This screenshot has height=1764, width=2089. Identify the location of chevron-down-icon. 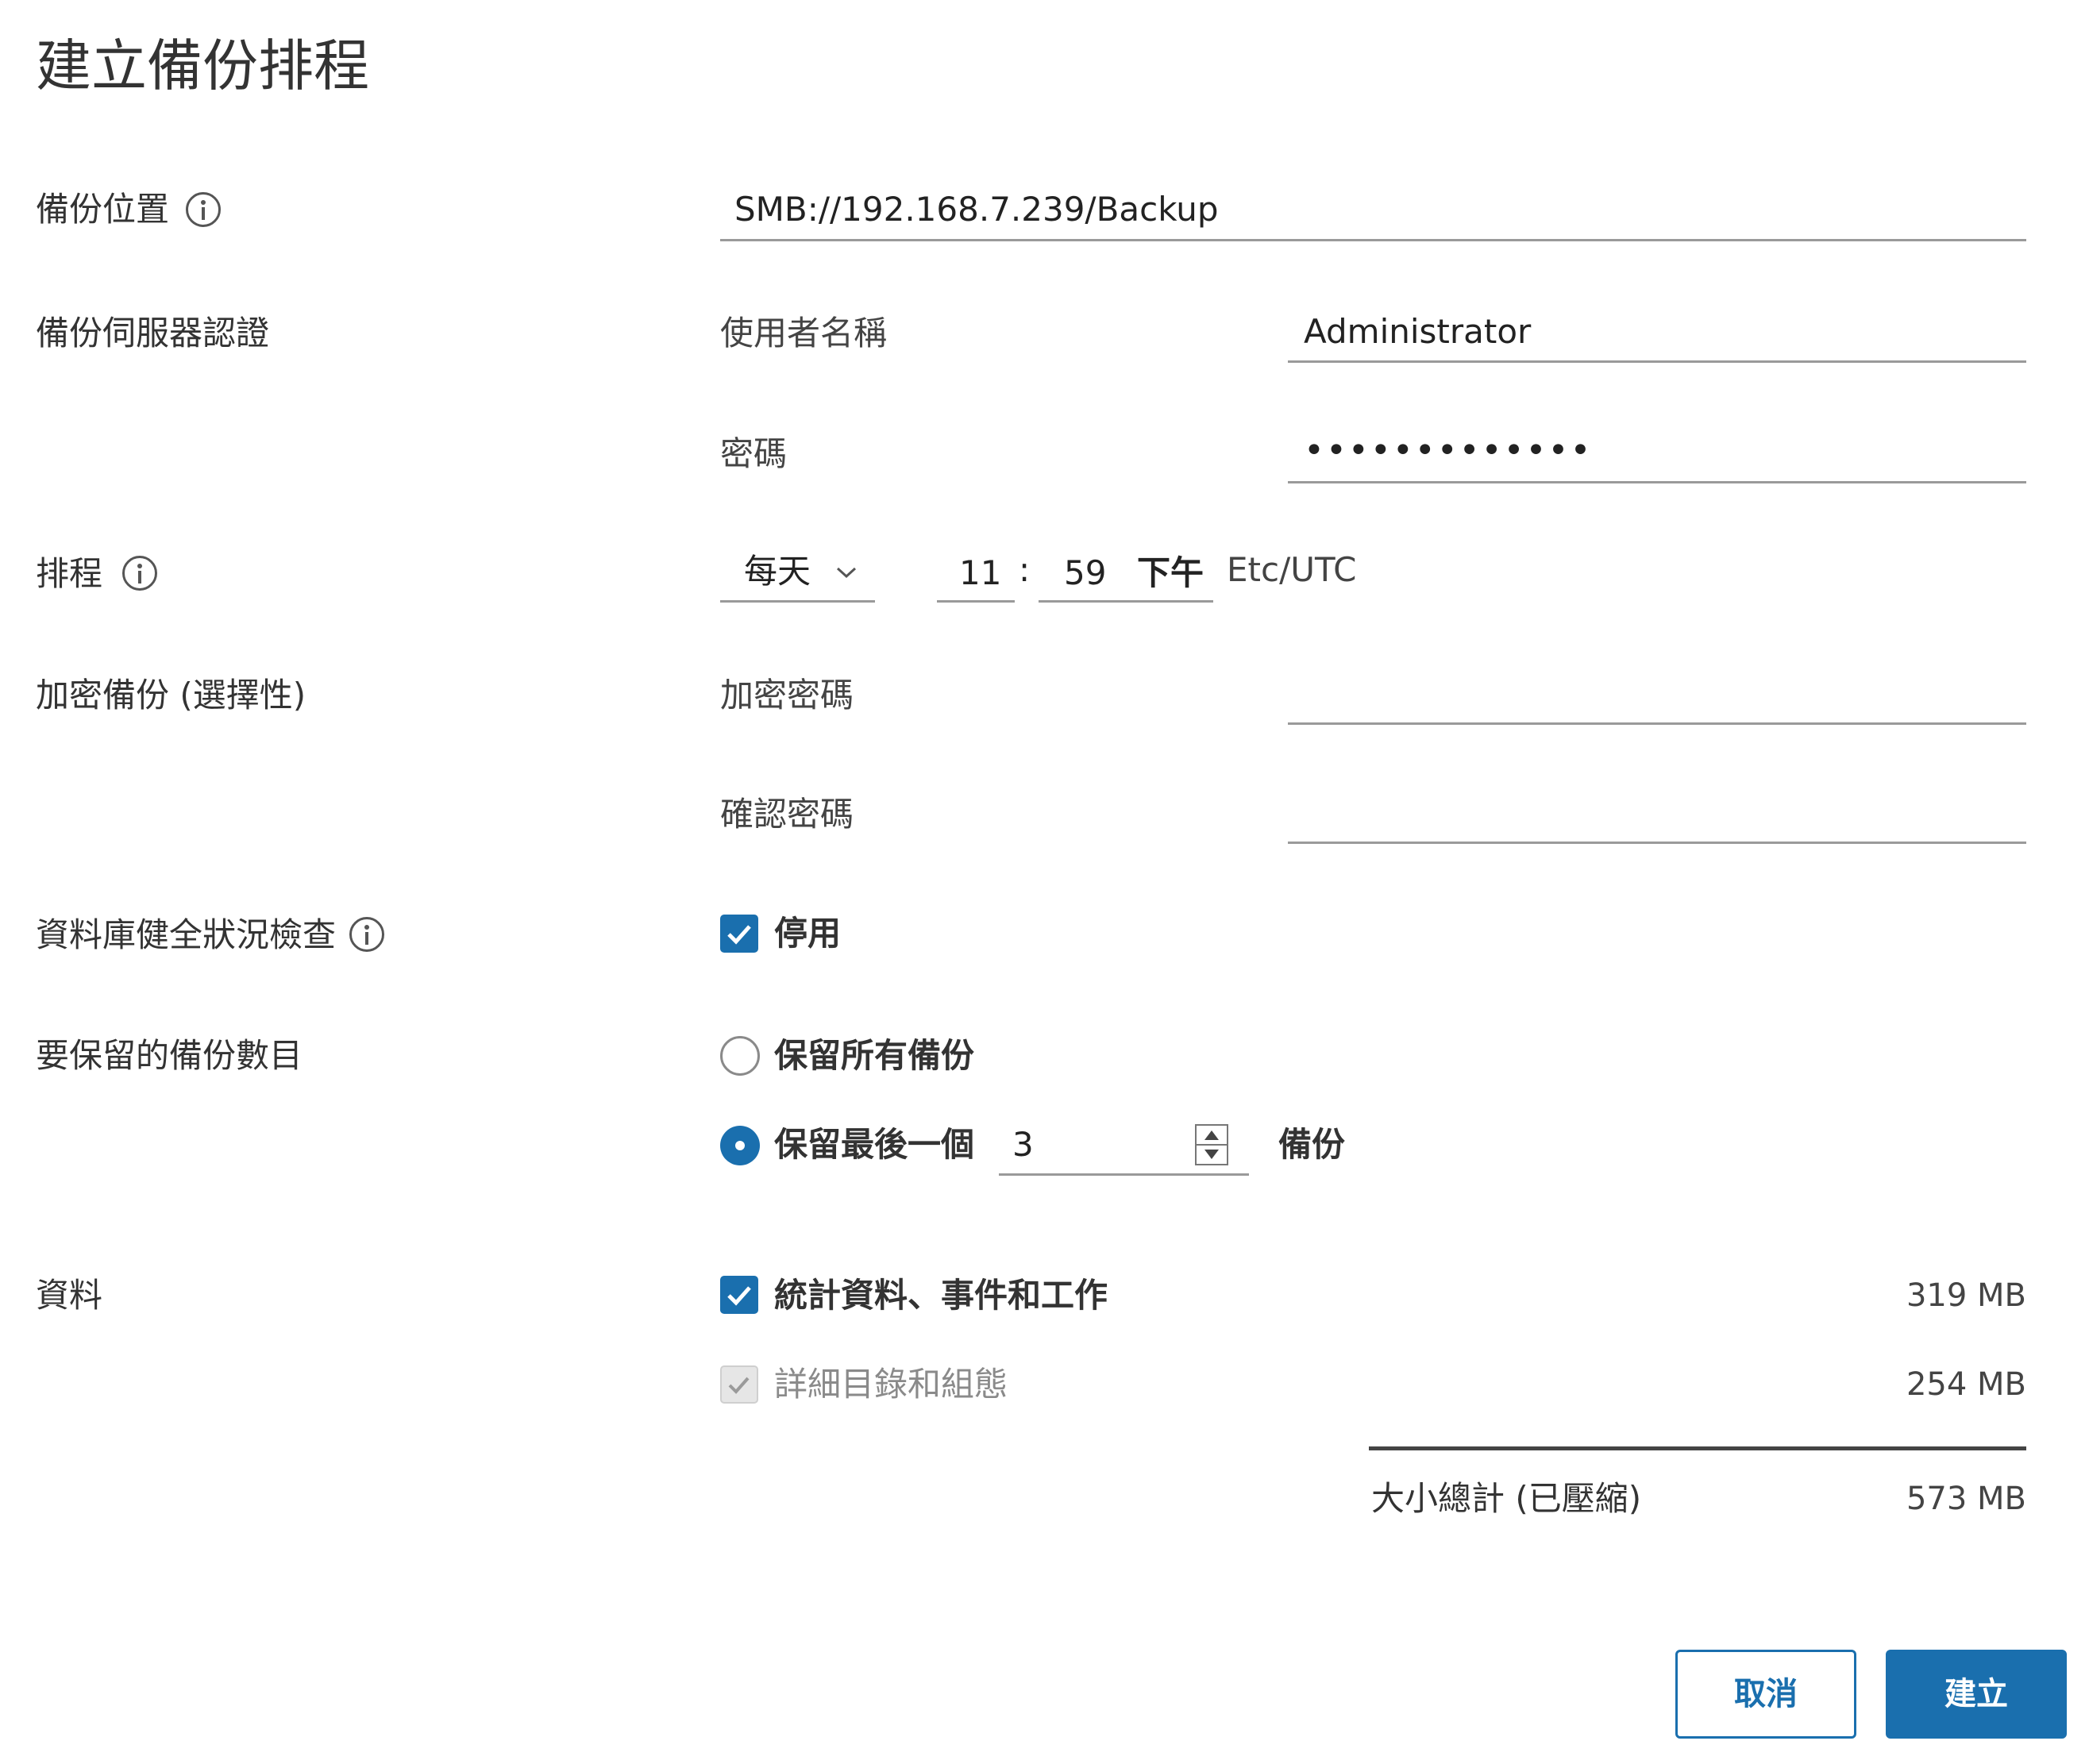
(846, 573).